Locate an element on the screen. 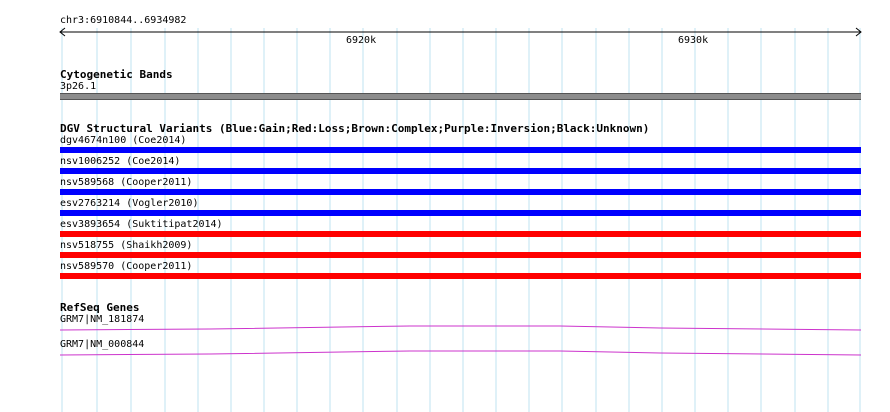  variant-label: esv2763214 (Vogler2010) is located at coordinates (129, 204).